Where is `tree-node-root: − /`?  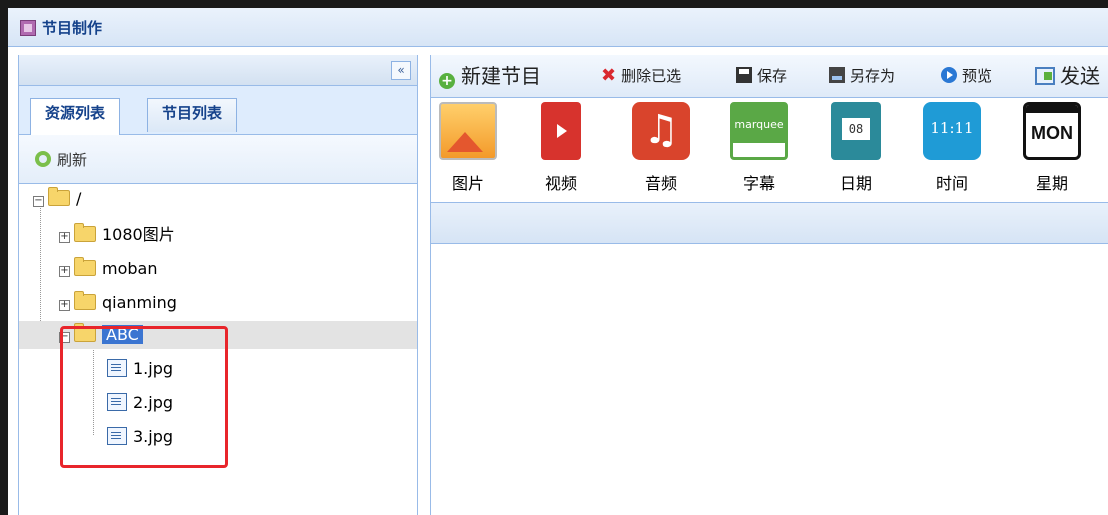
tree-node-root: − / is located at coordinates (57, 199).